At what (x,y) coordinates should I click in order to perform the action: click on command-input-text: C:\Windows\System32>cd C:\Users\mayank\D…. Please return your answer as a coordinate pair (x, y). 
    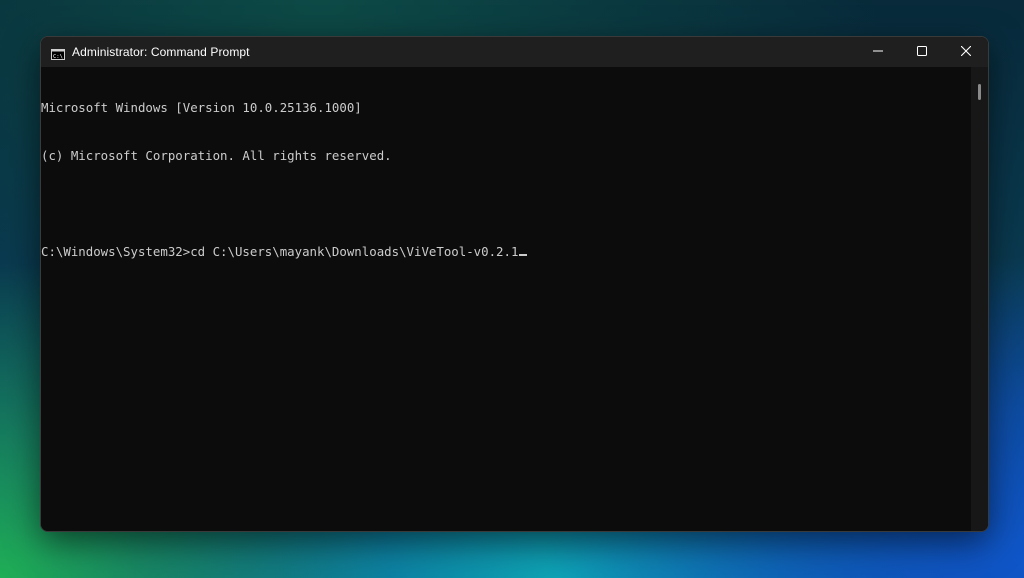
    Looking at the image, I should click on (280, 251).